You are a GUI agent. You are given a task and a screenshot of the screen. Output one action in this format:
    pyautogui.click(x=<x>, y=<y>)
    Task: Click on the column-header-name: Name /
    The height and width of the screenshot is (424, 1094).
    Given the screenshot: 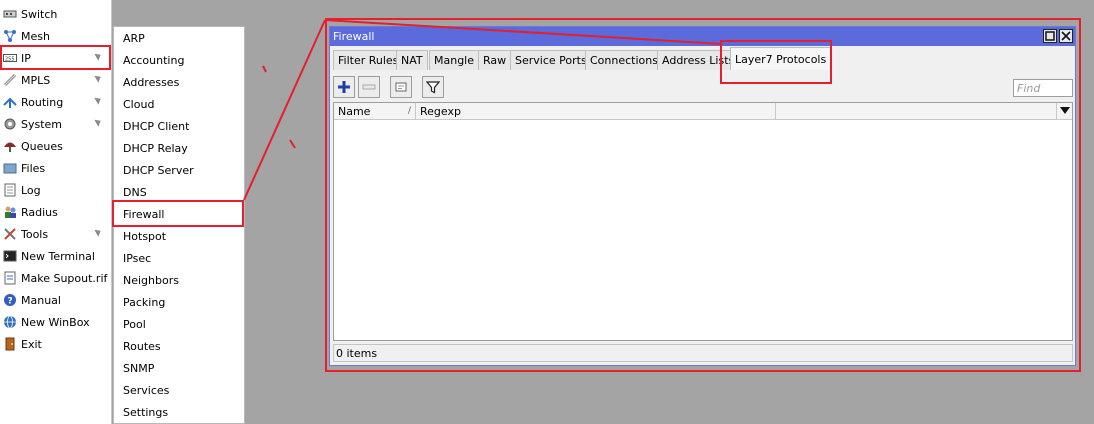 What is the action you would take?
    pyautogui.click(x=375, y=111)
    